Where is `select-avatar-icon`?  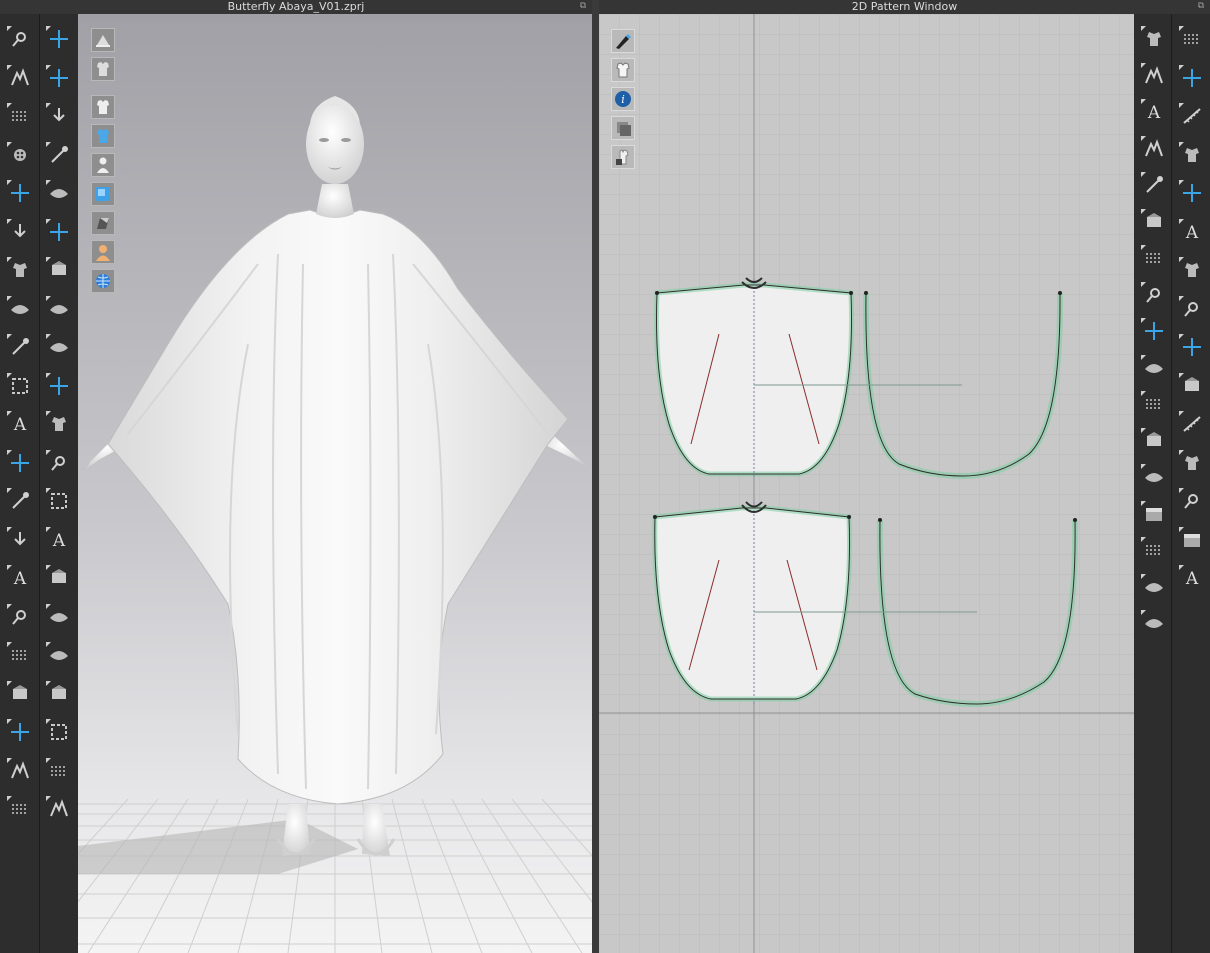
select-avatar-icon is located at coordinates (59, 116).